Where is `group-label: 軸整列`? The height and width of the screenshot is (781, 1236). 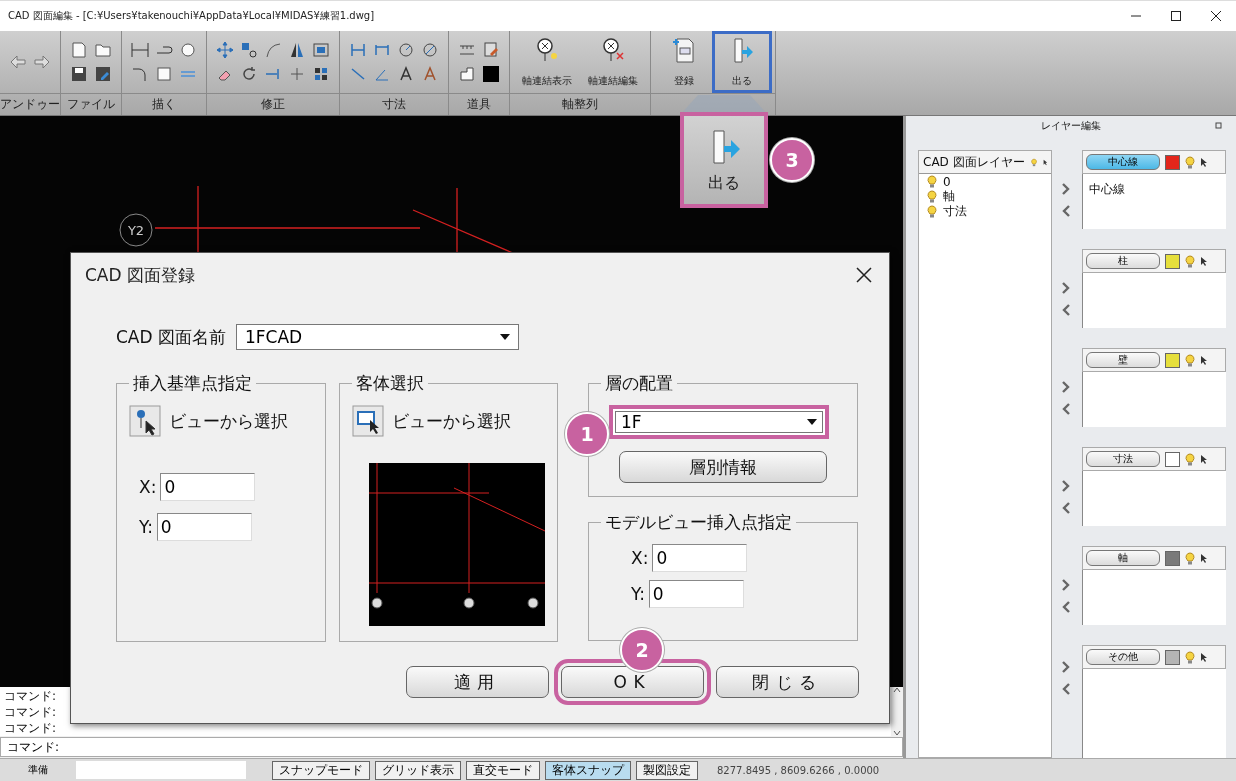 group-label: 軸整列 is located at coordinates (580, 104).